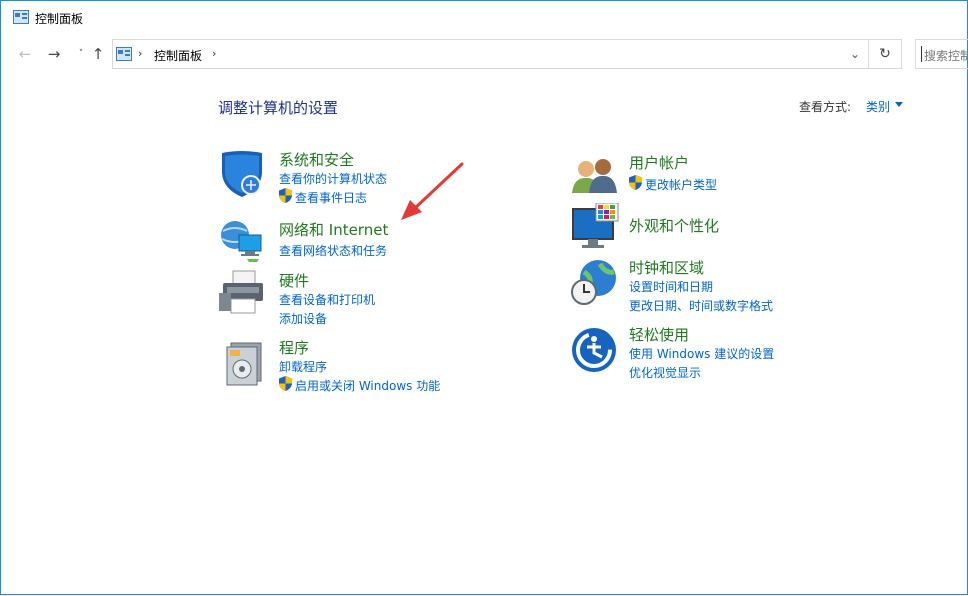 This screenshot has width=968, height=596. I want to click on view-by-caret-icon, so click(899, 104).